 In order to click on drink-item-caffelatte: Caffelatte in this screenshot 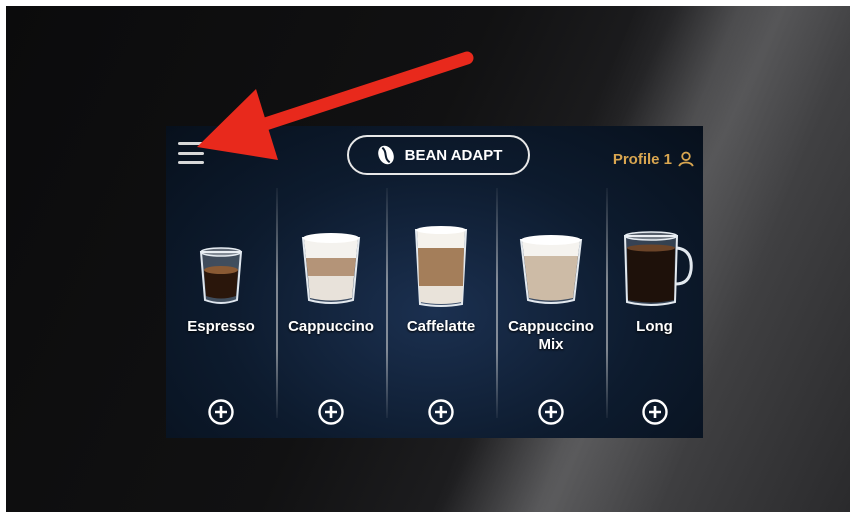, I will do `click(441, 313)`.